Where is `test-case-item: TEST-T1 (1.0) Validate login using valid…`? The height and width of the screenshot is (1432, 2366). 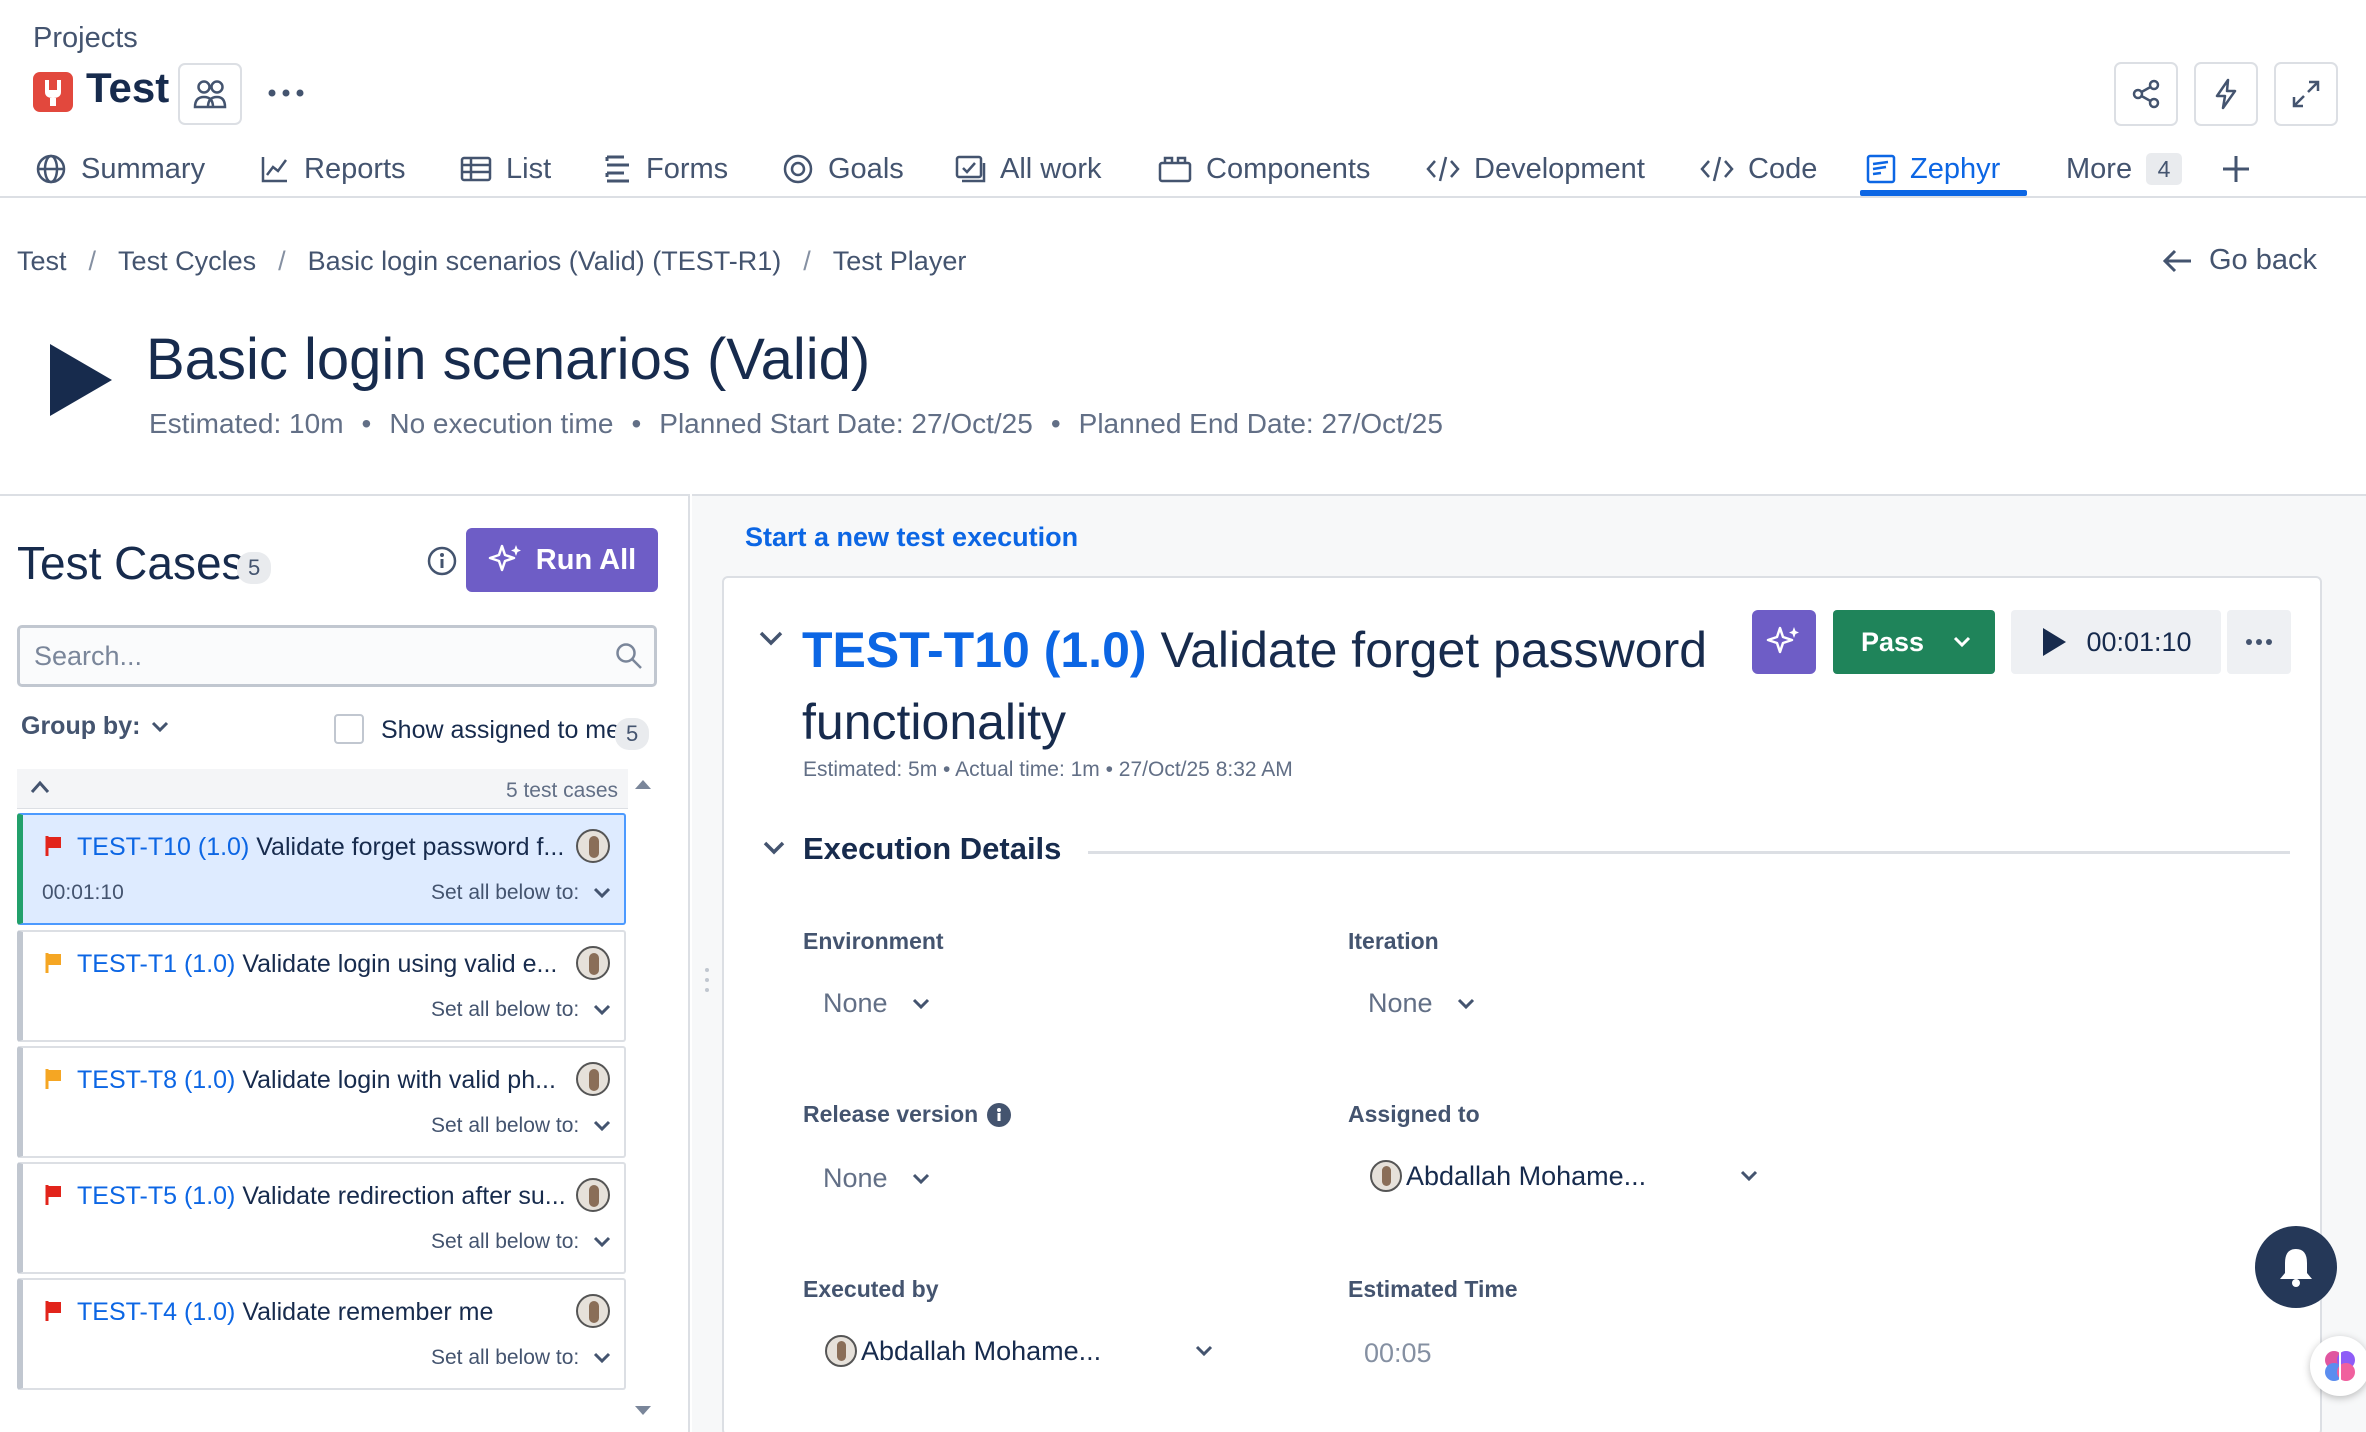 test-case-item: TEST-T1 (1.0) Validate login using valid… is located at coordinates (321, 986).